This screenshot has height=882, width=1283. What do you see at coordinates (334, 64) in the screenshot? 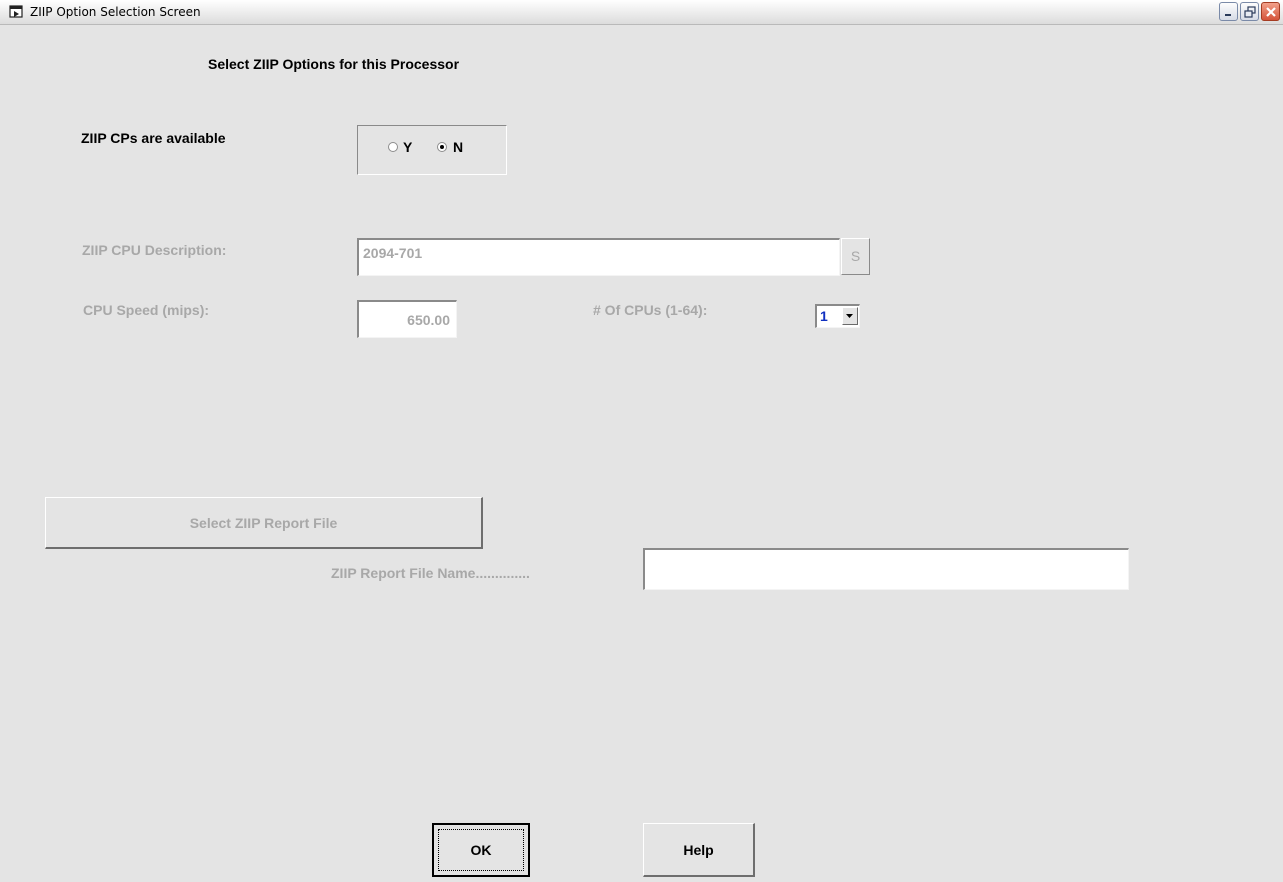
I see `page-heading: Select ZIIP Options for this Processor` at bounding box center [334, 64].